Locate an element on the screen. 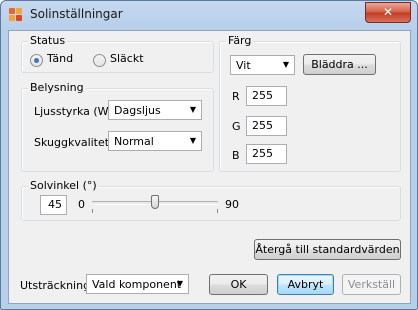  b-input: 255 is located at coordinates (266, 154).